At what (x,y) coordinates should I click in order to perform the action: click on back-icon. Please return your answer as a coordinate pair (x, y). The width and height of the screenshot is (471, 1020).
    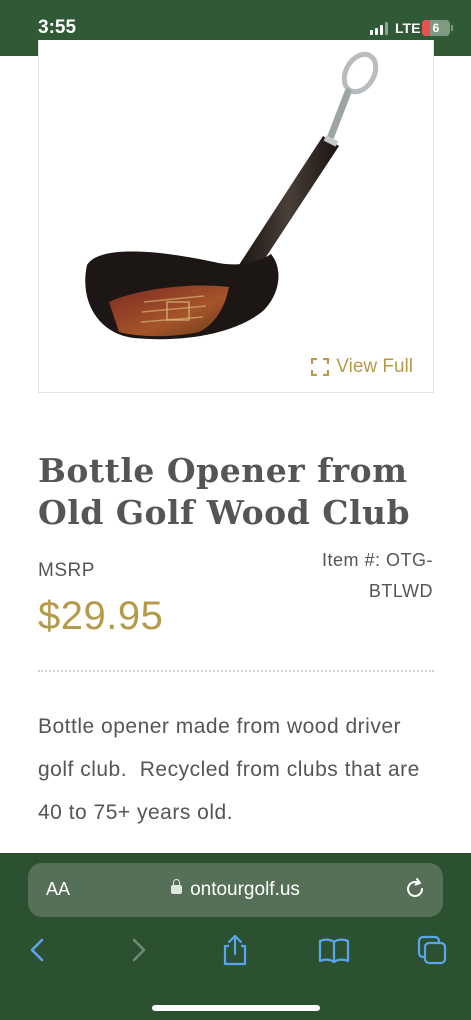
    Looking at the image, I should click on (39, 950).